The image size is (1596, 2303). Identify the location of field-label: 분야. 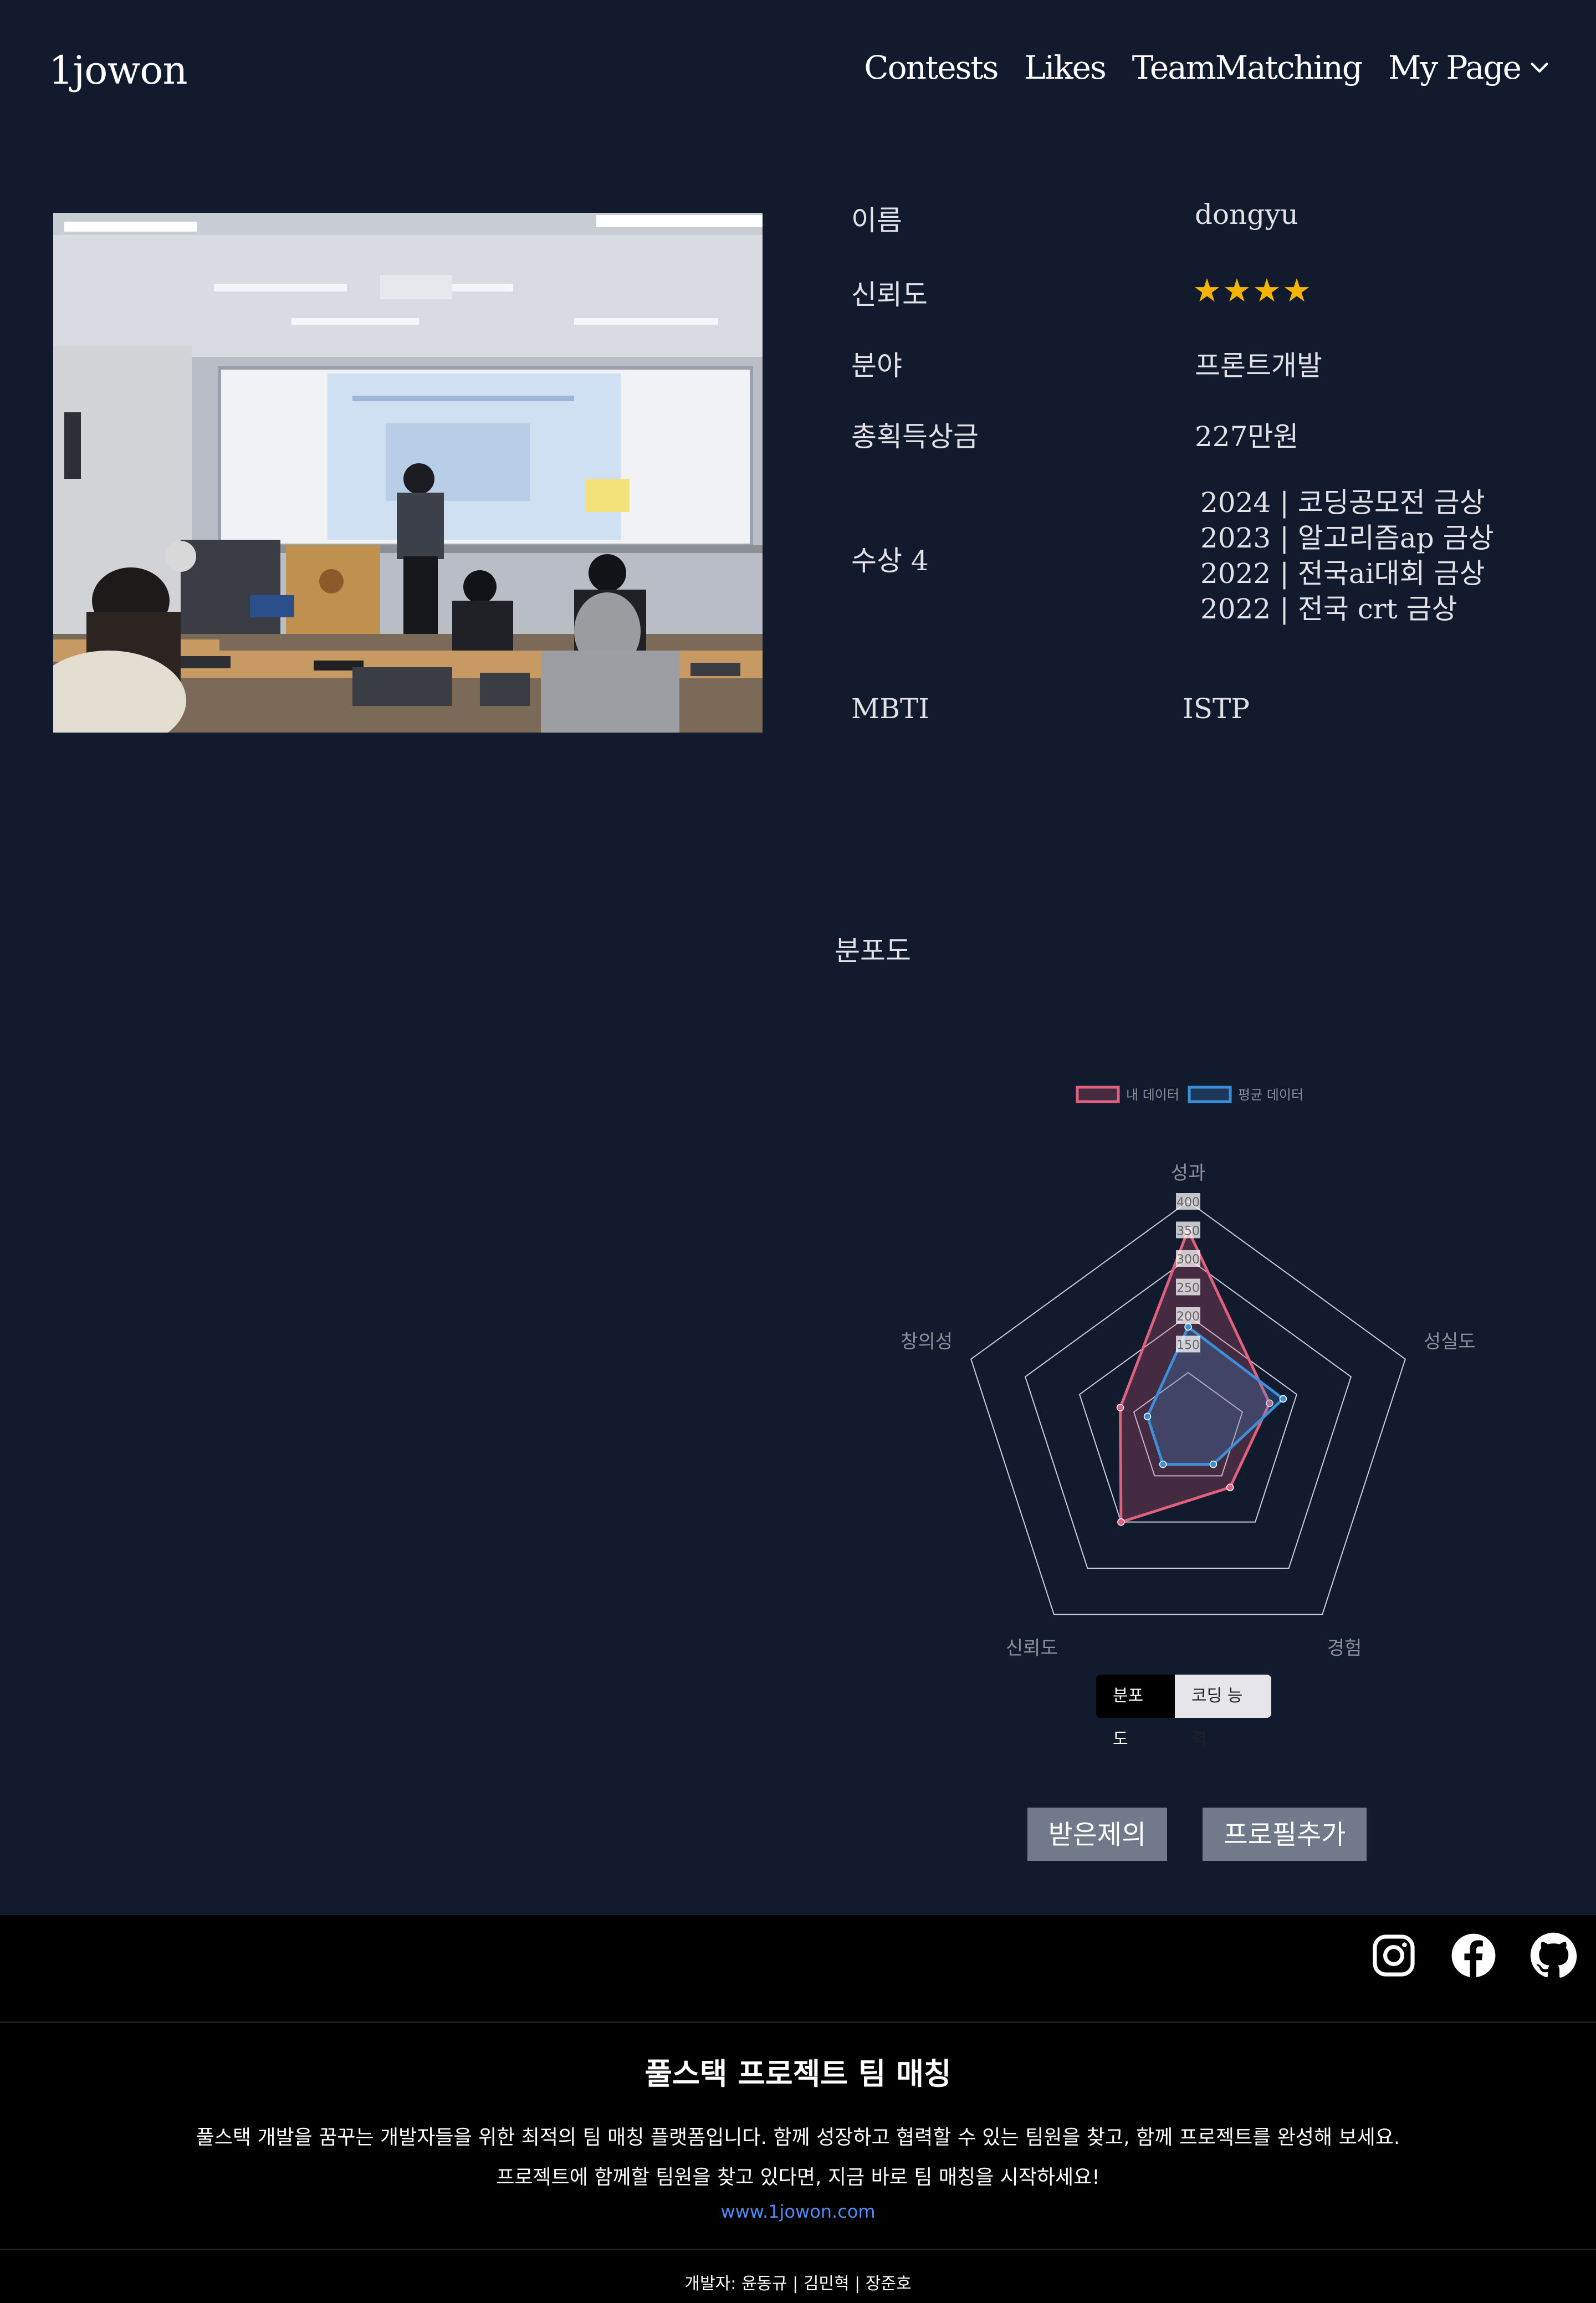
(876, 366).